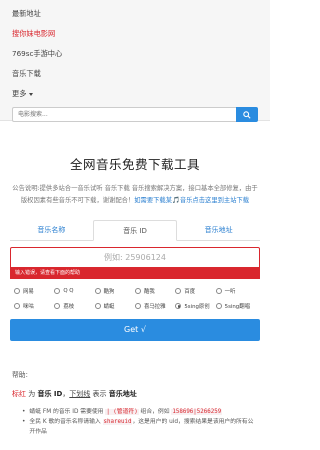  I want to click on radio-yiting: 一听, so click(235, 291).